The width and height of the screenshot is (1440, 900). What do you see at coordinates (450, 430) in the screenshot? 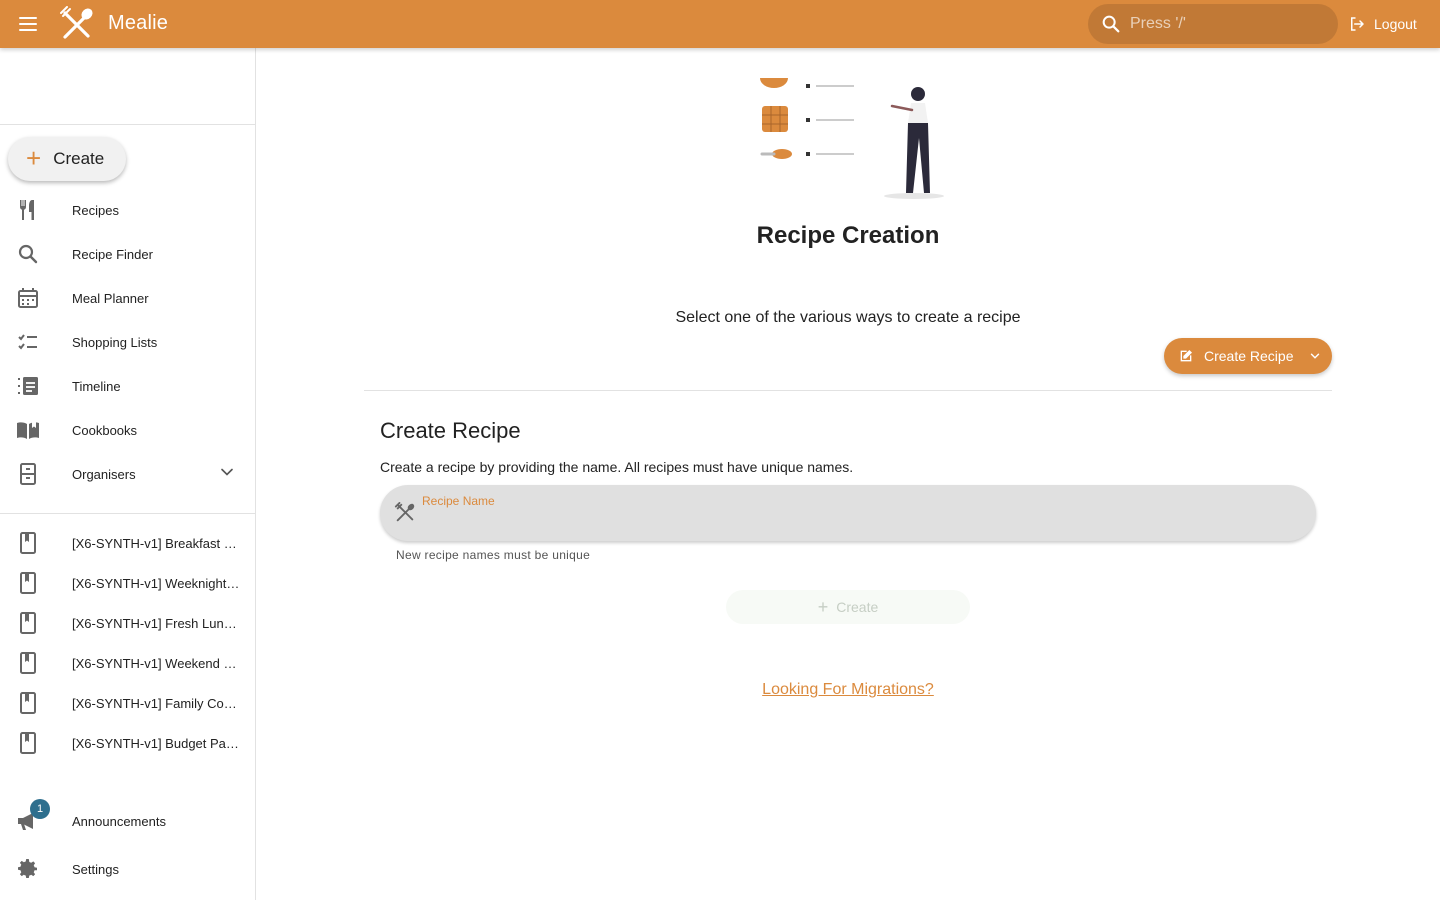
I see `section-title: Create Recipe` at bounding box center [450, 430].